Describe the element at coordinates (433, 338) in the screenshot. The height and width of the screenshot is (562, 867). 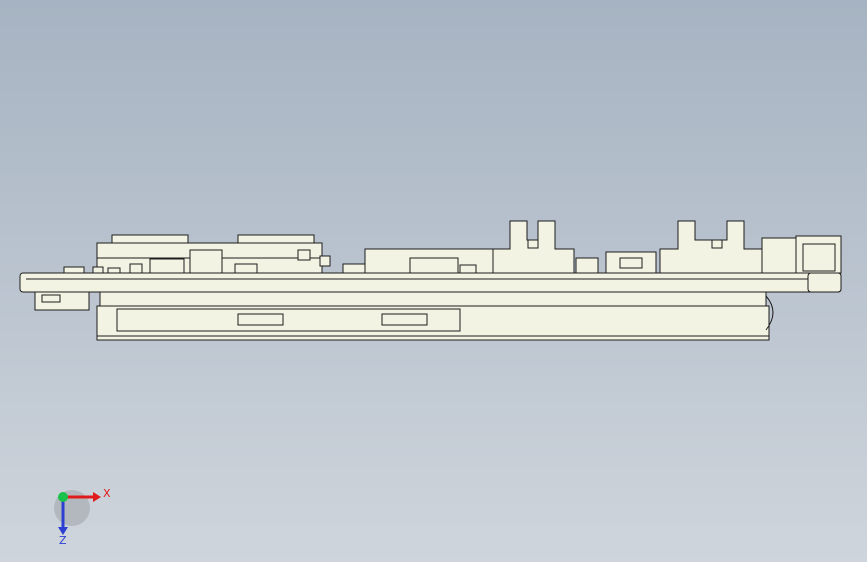
I see `underside-rail` at that location.